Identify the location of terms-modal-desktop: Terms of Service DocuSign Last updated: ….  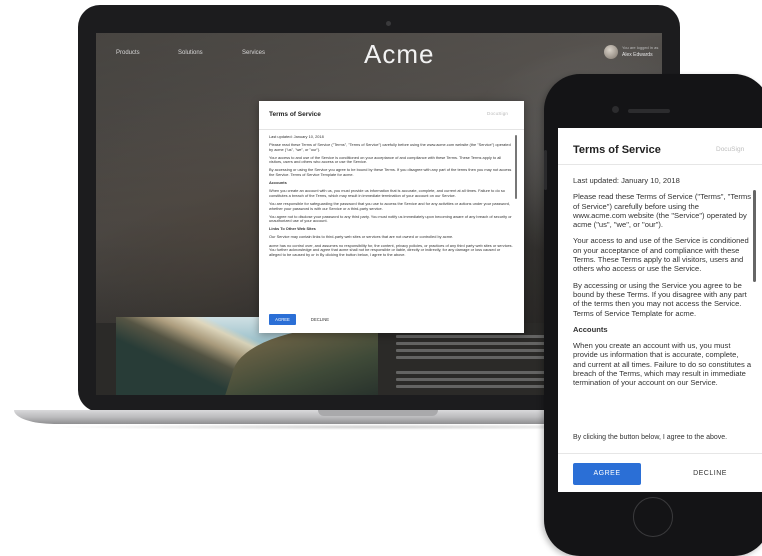
(391, 217).